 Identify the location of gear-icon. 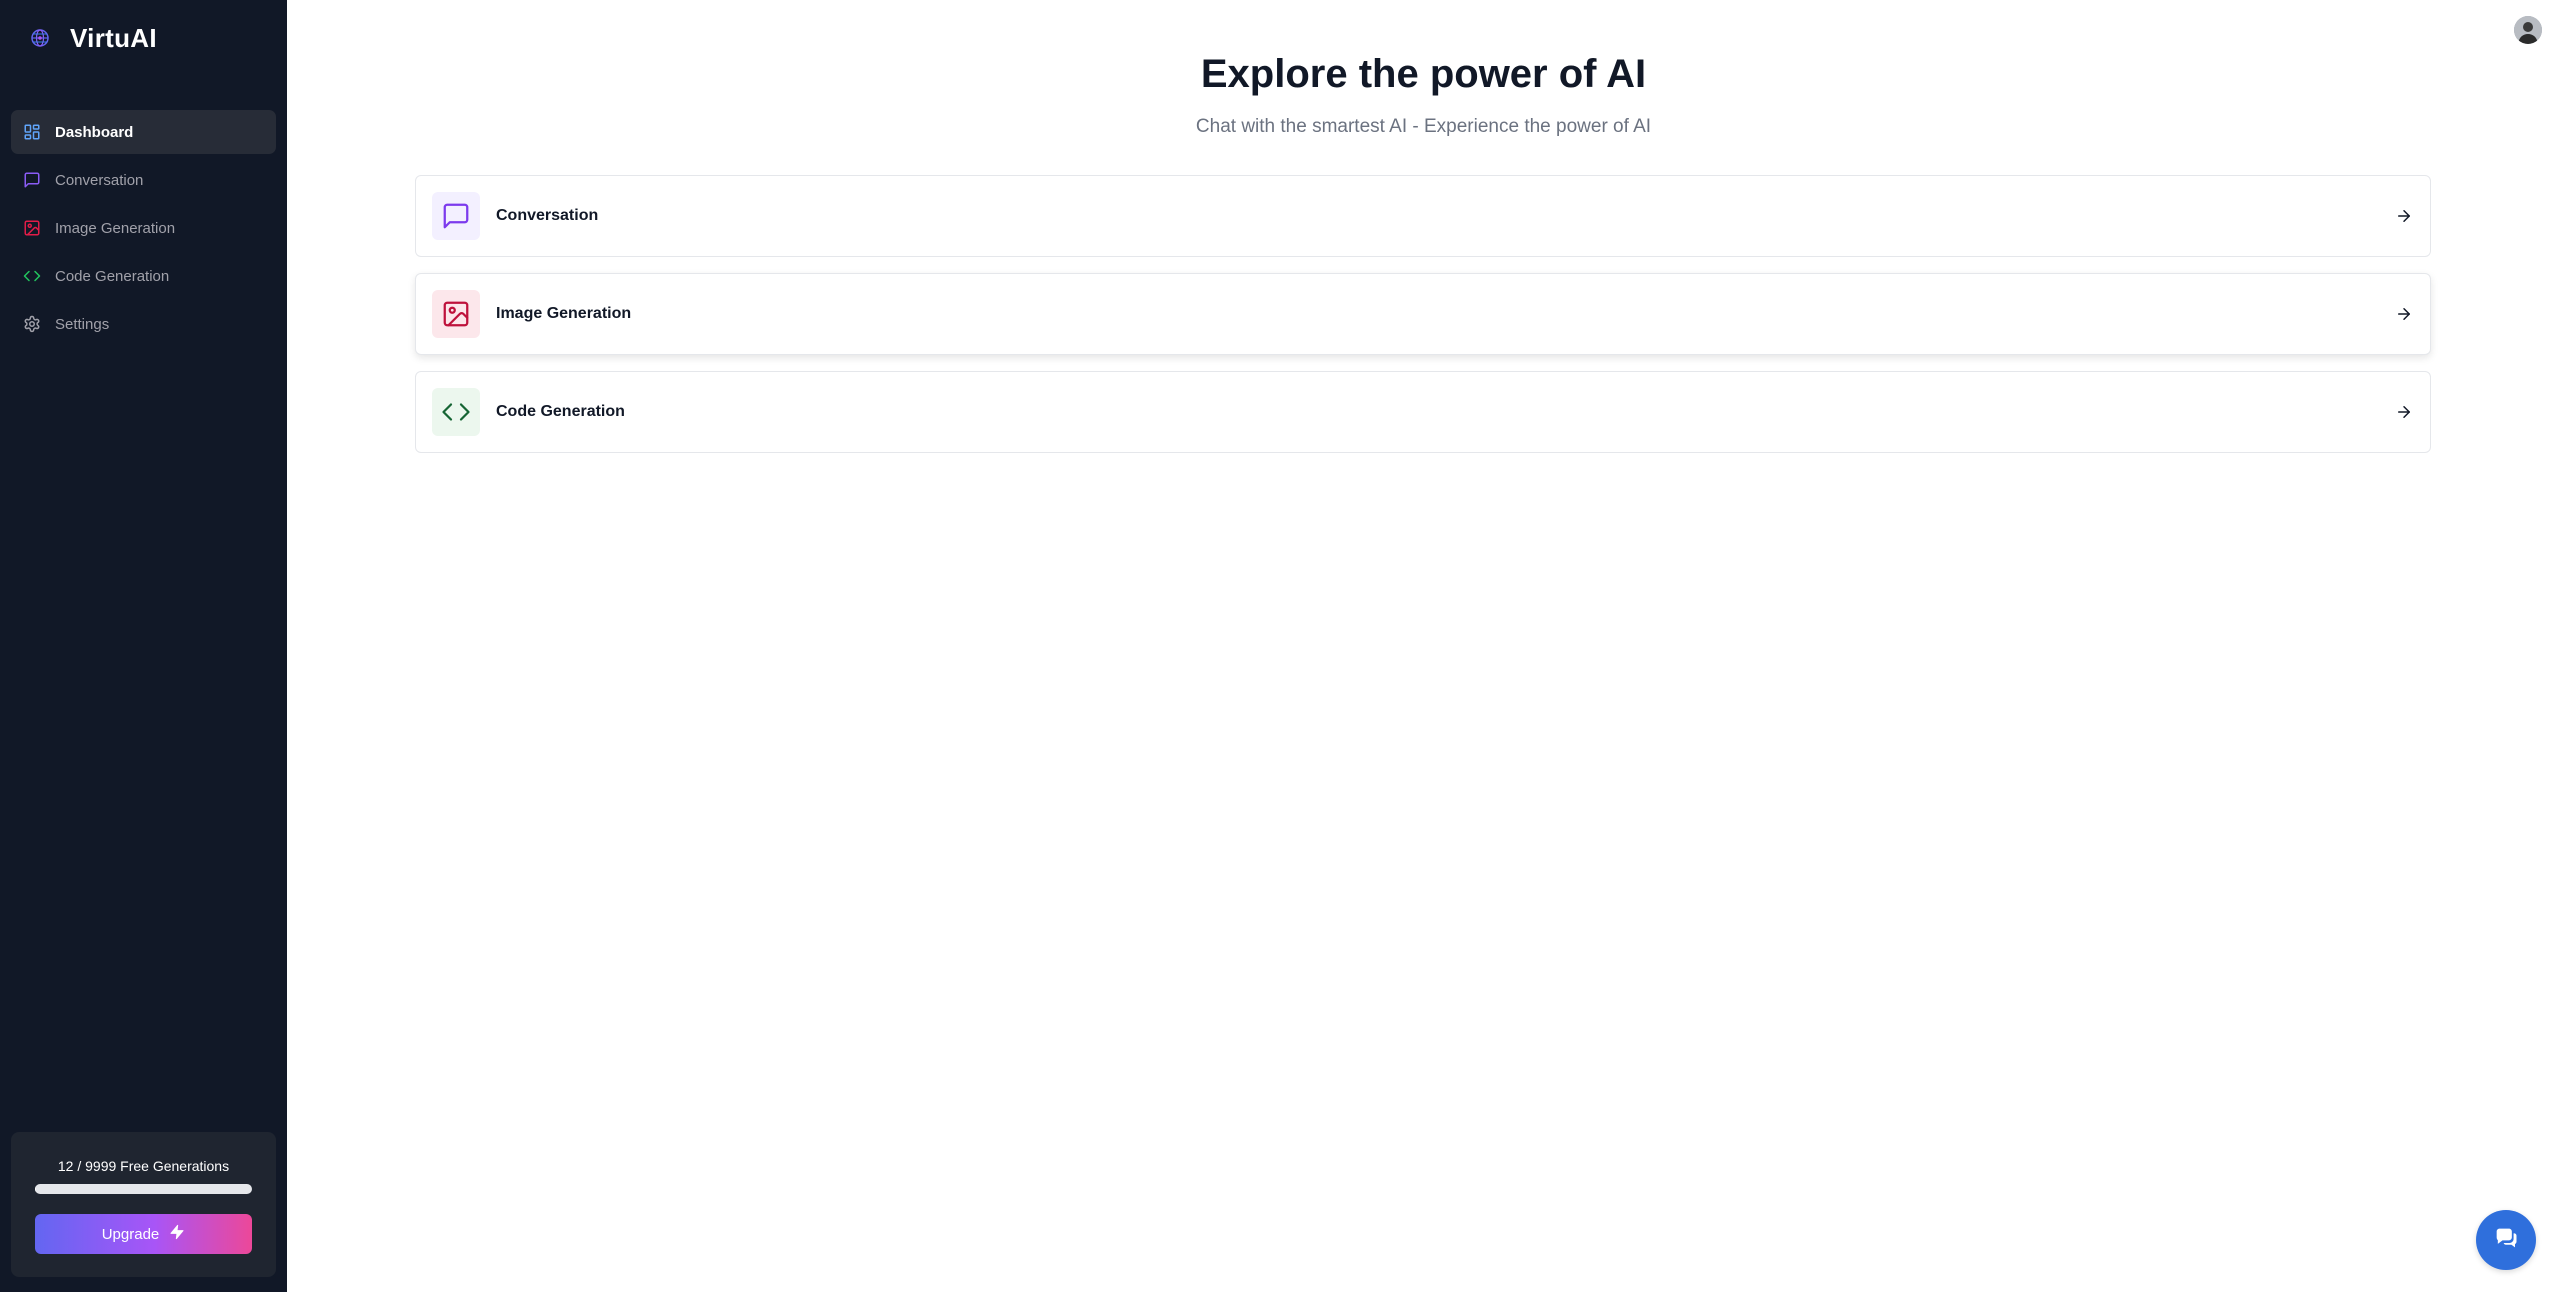
(32, 324).